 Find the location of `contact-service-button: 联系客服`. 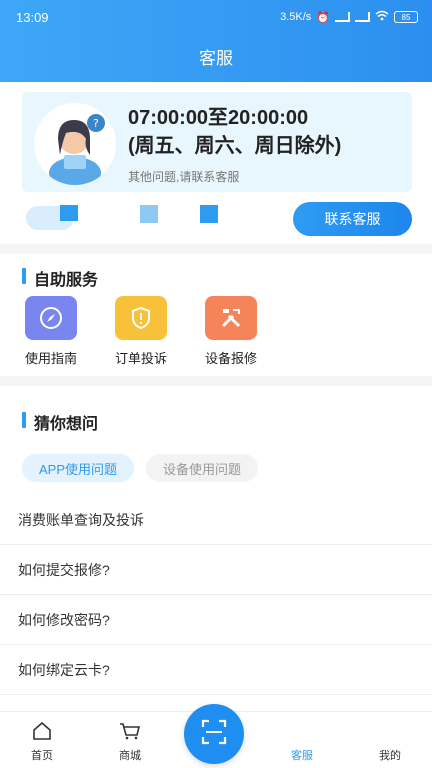

contact-service-button: 联系客服 is located at coordinates (352, 219).